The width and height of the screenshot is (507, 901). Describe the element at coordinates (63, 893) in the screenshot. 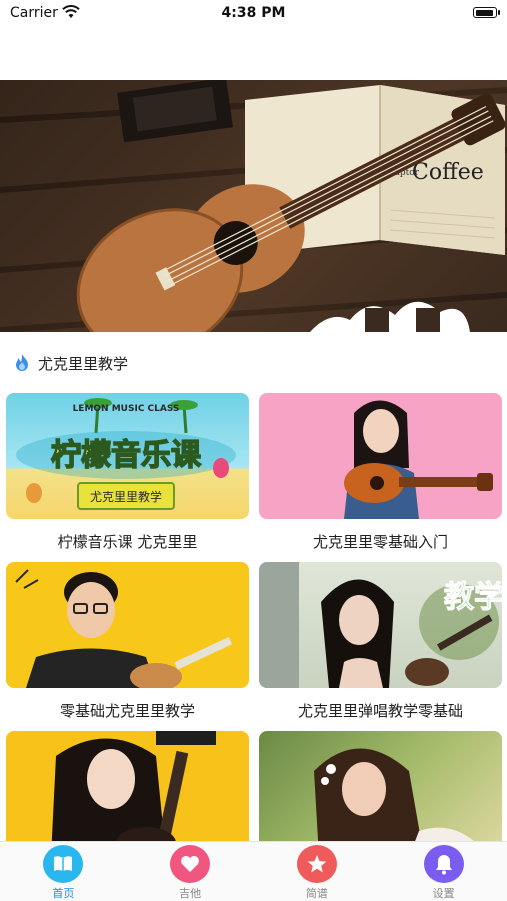

I see `tab-label: 首页` at that location.